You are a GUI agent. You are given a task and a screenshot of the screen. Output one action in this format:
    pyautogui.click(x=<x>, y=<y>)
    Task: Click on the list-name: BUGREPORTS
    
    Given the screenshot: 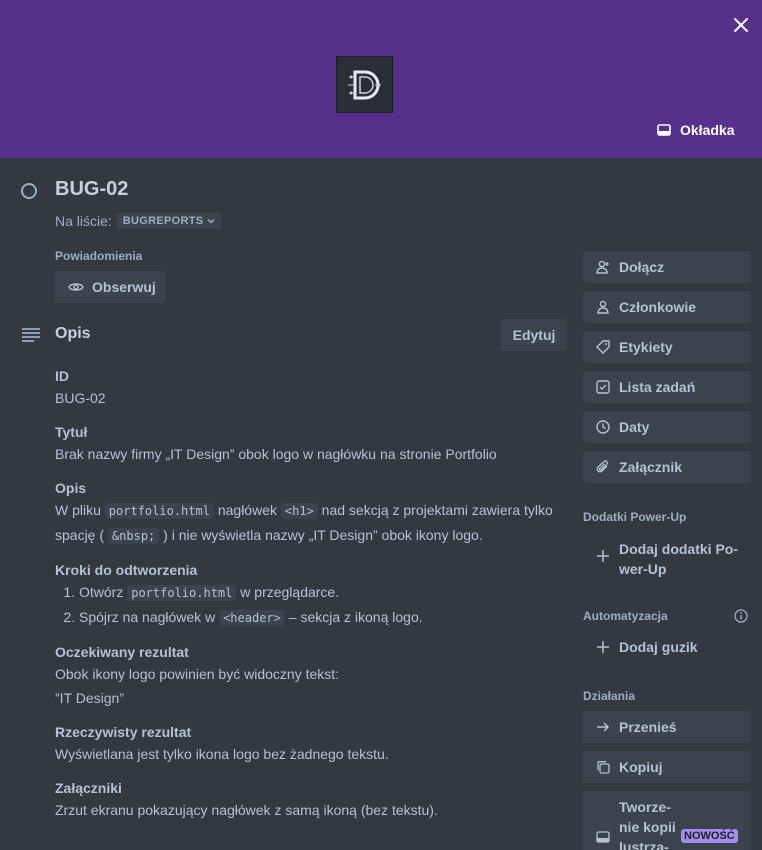 What is the action you would take?
    pyautogui.click(x=163, y=221)
    